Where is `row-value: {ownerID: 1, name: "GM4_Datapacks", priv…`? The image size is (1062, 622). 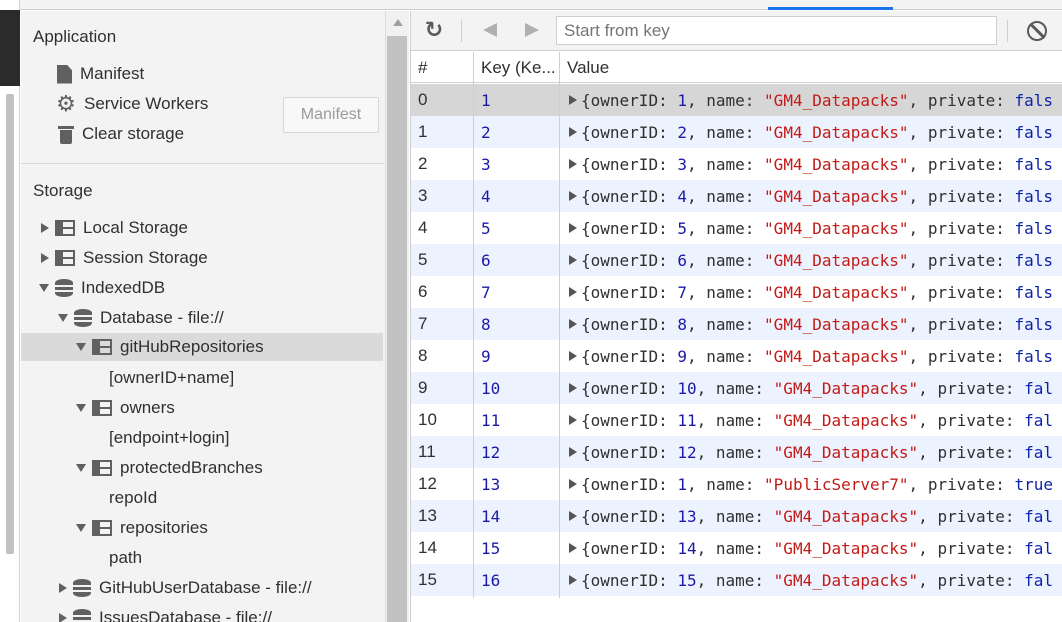 row-value: {ownerID: 1, name: "GM4_Datapacks", priv… is located at coordinates (811, 100).